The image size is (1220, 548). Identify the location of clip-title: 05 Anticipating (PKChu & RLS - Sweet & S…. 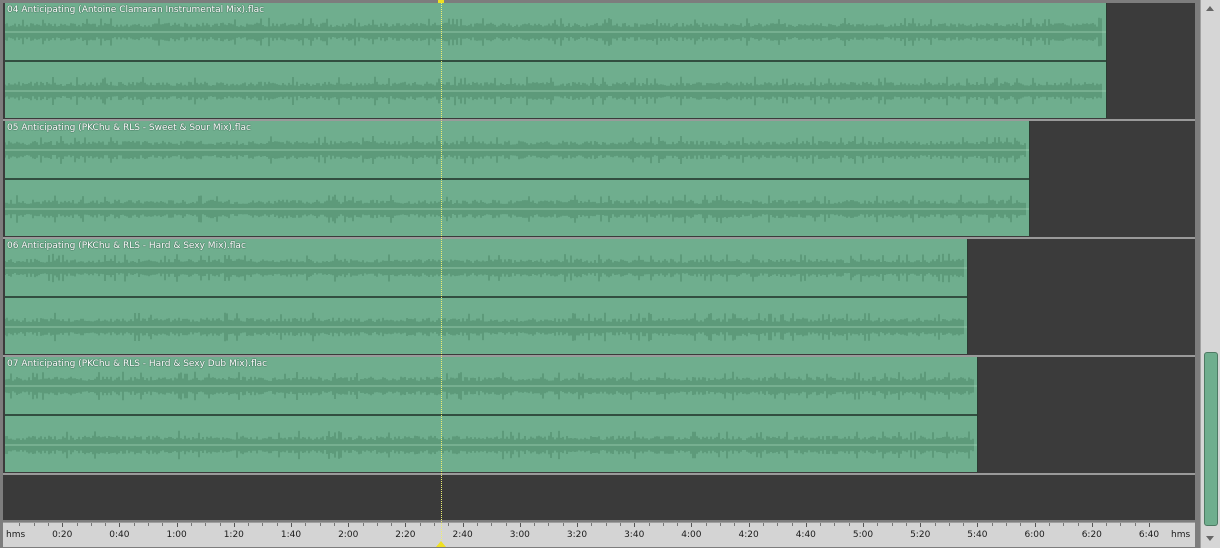
(129, 128).